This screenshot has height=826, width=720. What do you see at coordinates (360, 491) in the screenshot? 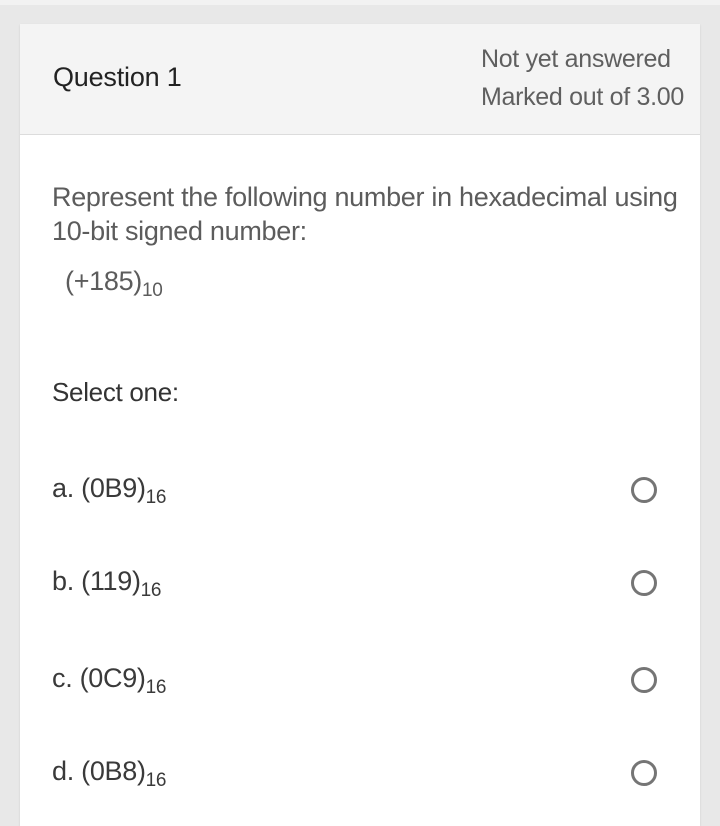
I see `answer-option-a: a. (0B9)16` at bounding box center [360, 491].